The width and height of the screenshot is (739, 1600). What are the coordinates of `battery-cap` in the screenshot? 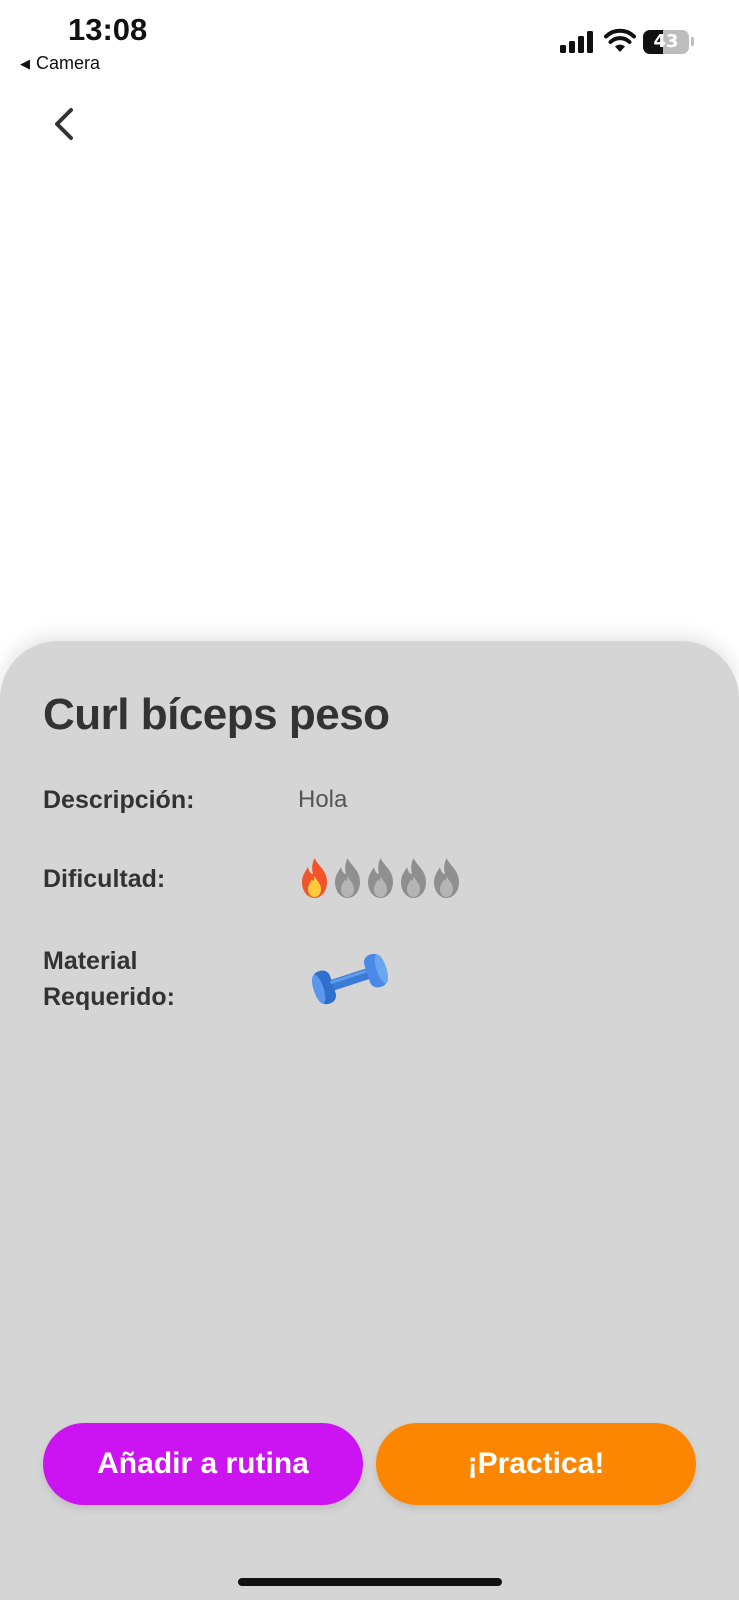 It's located at (692, 41).